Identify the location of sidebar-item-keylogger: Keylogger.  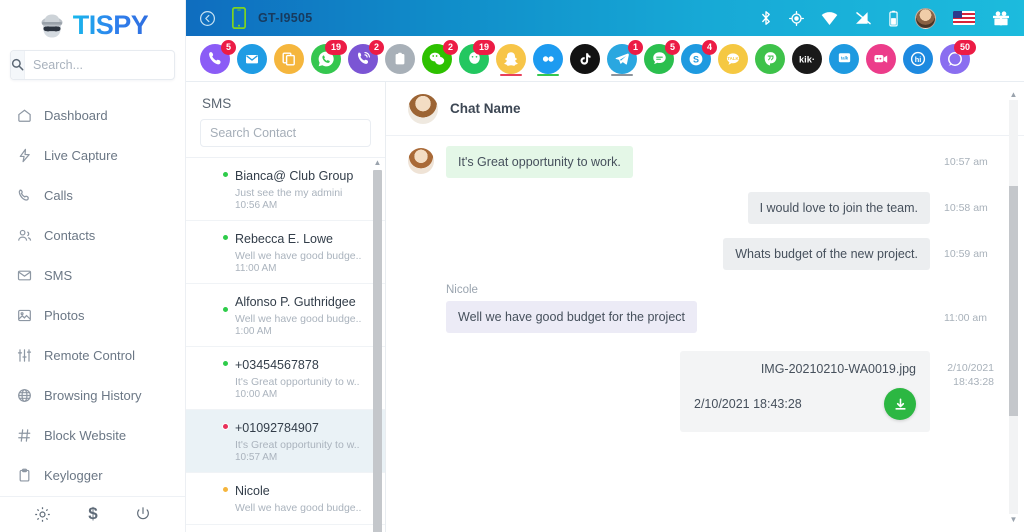
(92, 476).